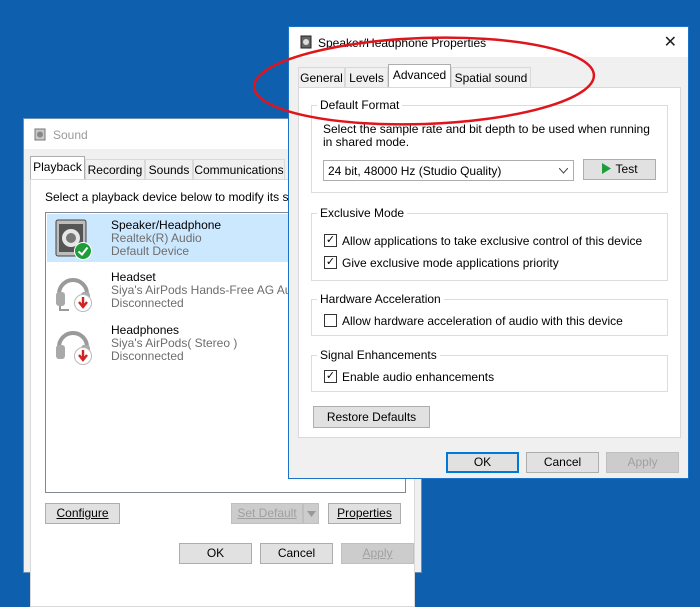 The width and height of the screenshot is (700, 607). I want to click on set-default-dropdown, so click(311, 513).